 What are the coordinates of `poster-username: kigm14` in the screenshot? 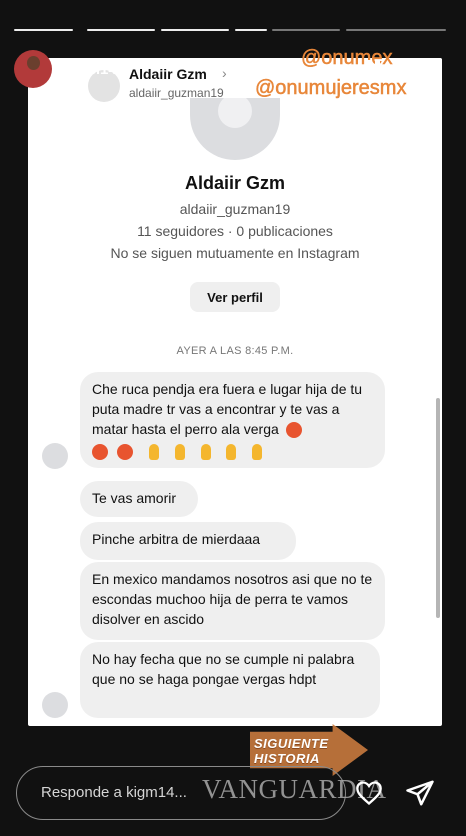 It's located at (91, 69).